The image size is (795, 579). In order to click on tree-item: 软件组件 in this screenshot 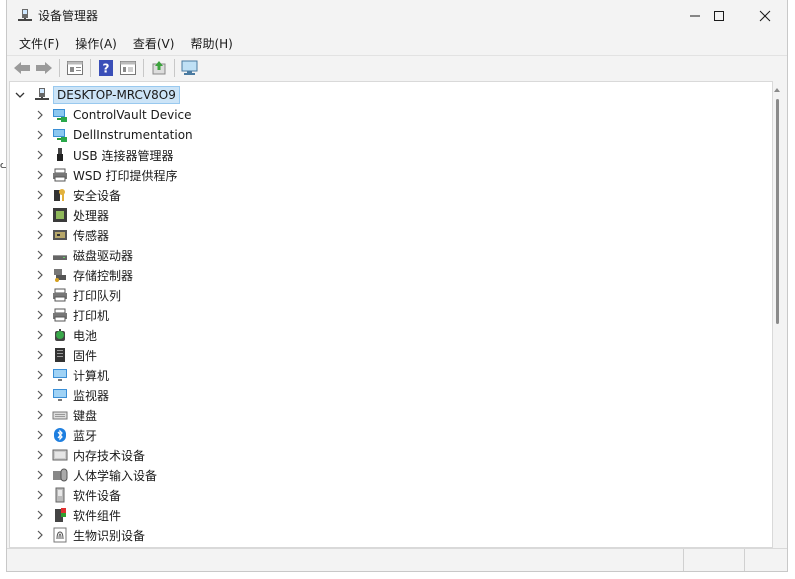, I will do `click(77, 515)`.